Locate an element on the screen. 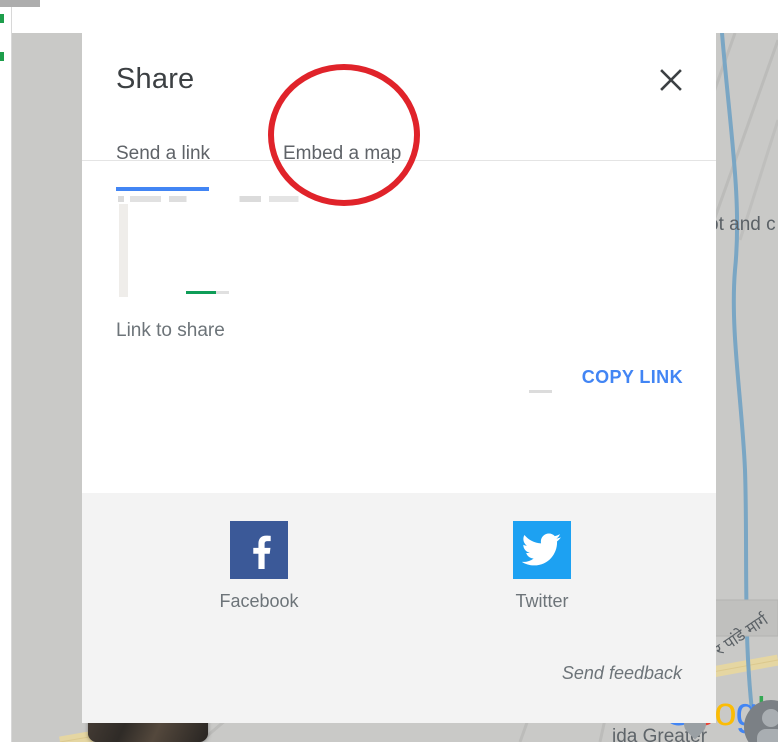  send-feedback-link: Send feedback is located at coordinates (622, 673).